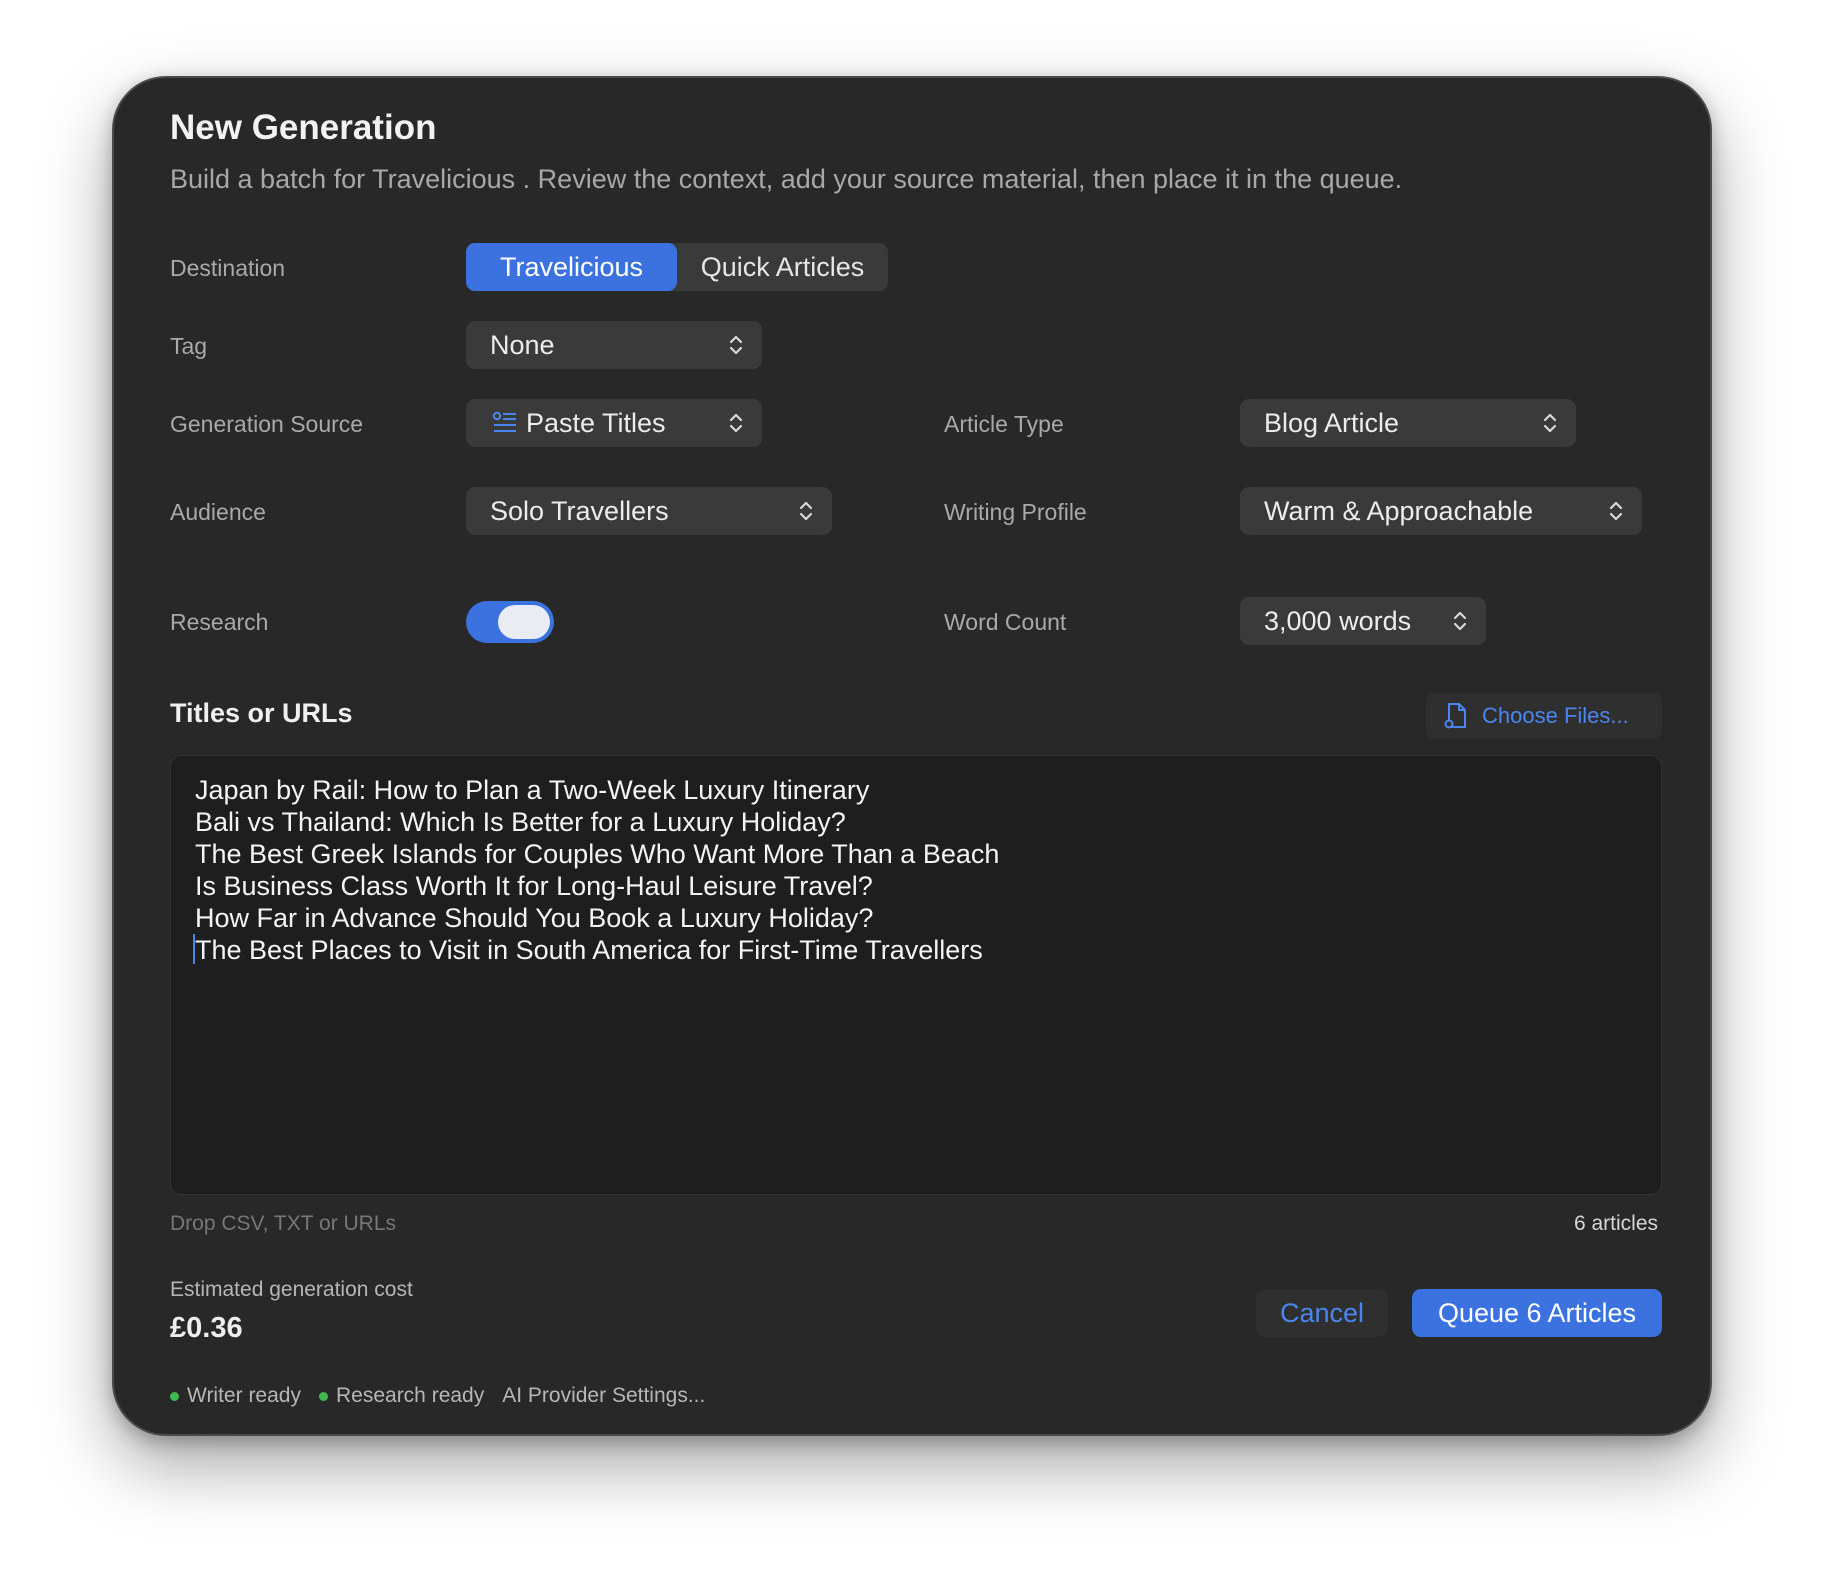  Describe the element at coordinates (1399, 510) in the screenshot. I see `writing-profile-value: Warm & Approachable` at that location.